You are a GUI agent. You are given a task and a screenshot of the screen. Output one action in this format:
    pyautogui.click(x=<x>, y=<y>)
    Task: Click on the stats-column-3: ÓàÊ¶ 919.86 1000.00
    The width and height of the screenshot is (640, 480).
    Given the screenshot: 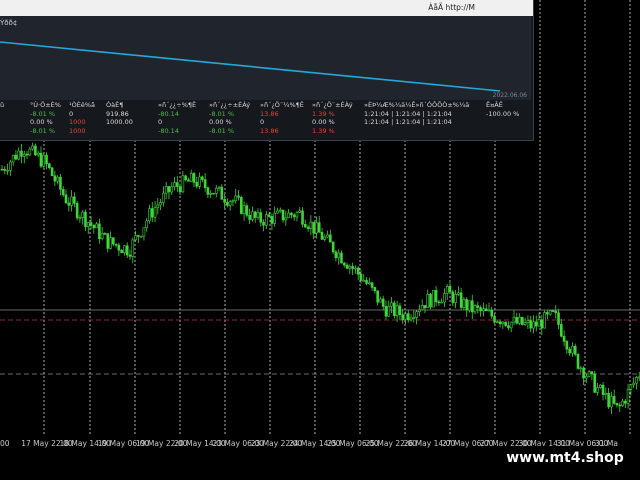 What is the action you would take?
    pyautogui.click(x=119, y=118)
    